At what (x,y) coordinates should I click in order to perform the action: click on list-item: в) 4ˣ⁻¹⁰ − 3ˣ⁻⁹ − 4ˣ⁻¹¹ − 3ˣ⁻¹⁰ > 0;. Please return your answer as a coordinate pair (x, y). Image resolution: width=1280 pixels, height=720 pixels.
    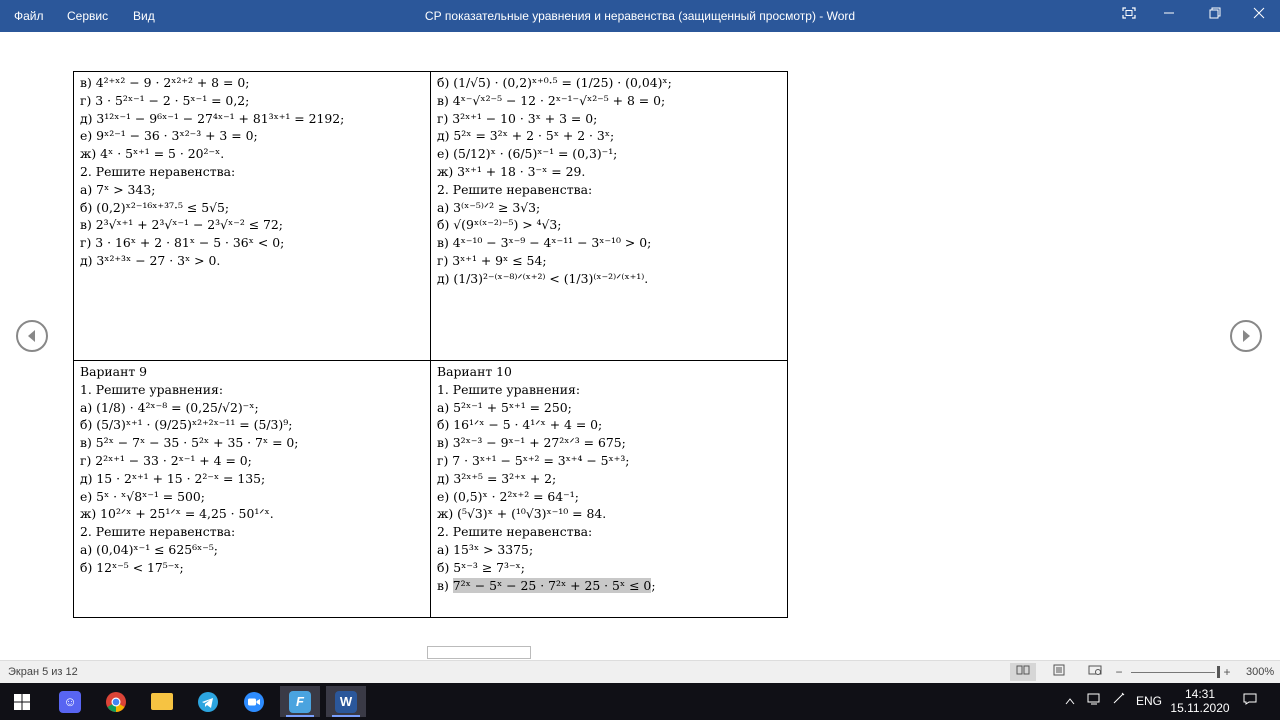
    Looking at the image, I should click on (544, 243).